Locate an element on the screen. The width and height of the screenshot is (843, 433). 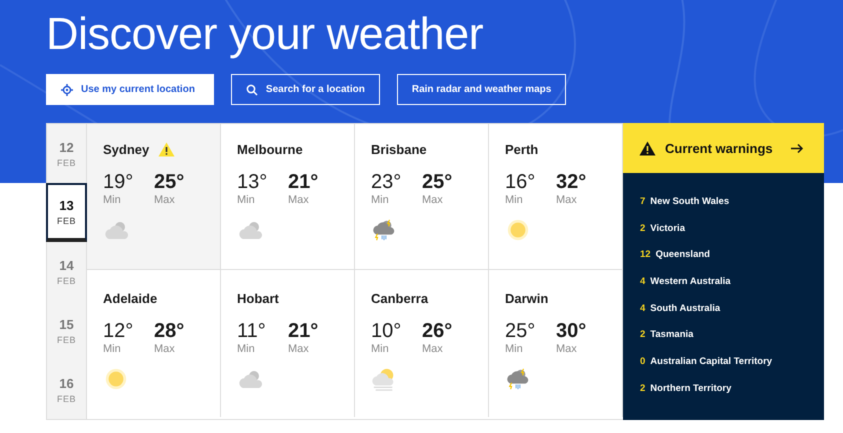
min-temperature: 13° is located at coordinates (252, 182).